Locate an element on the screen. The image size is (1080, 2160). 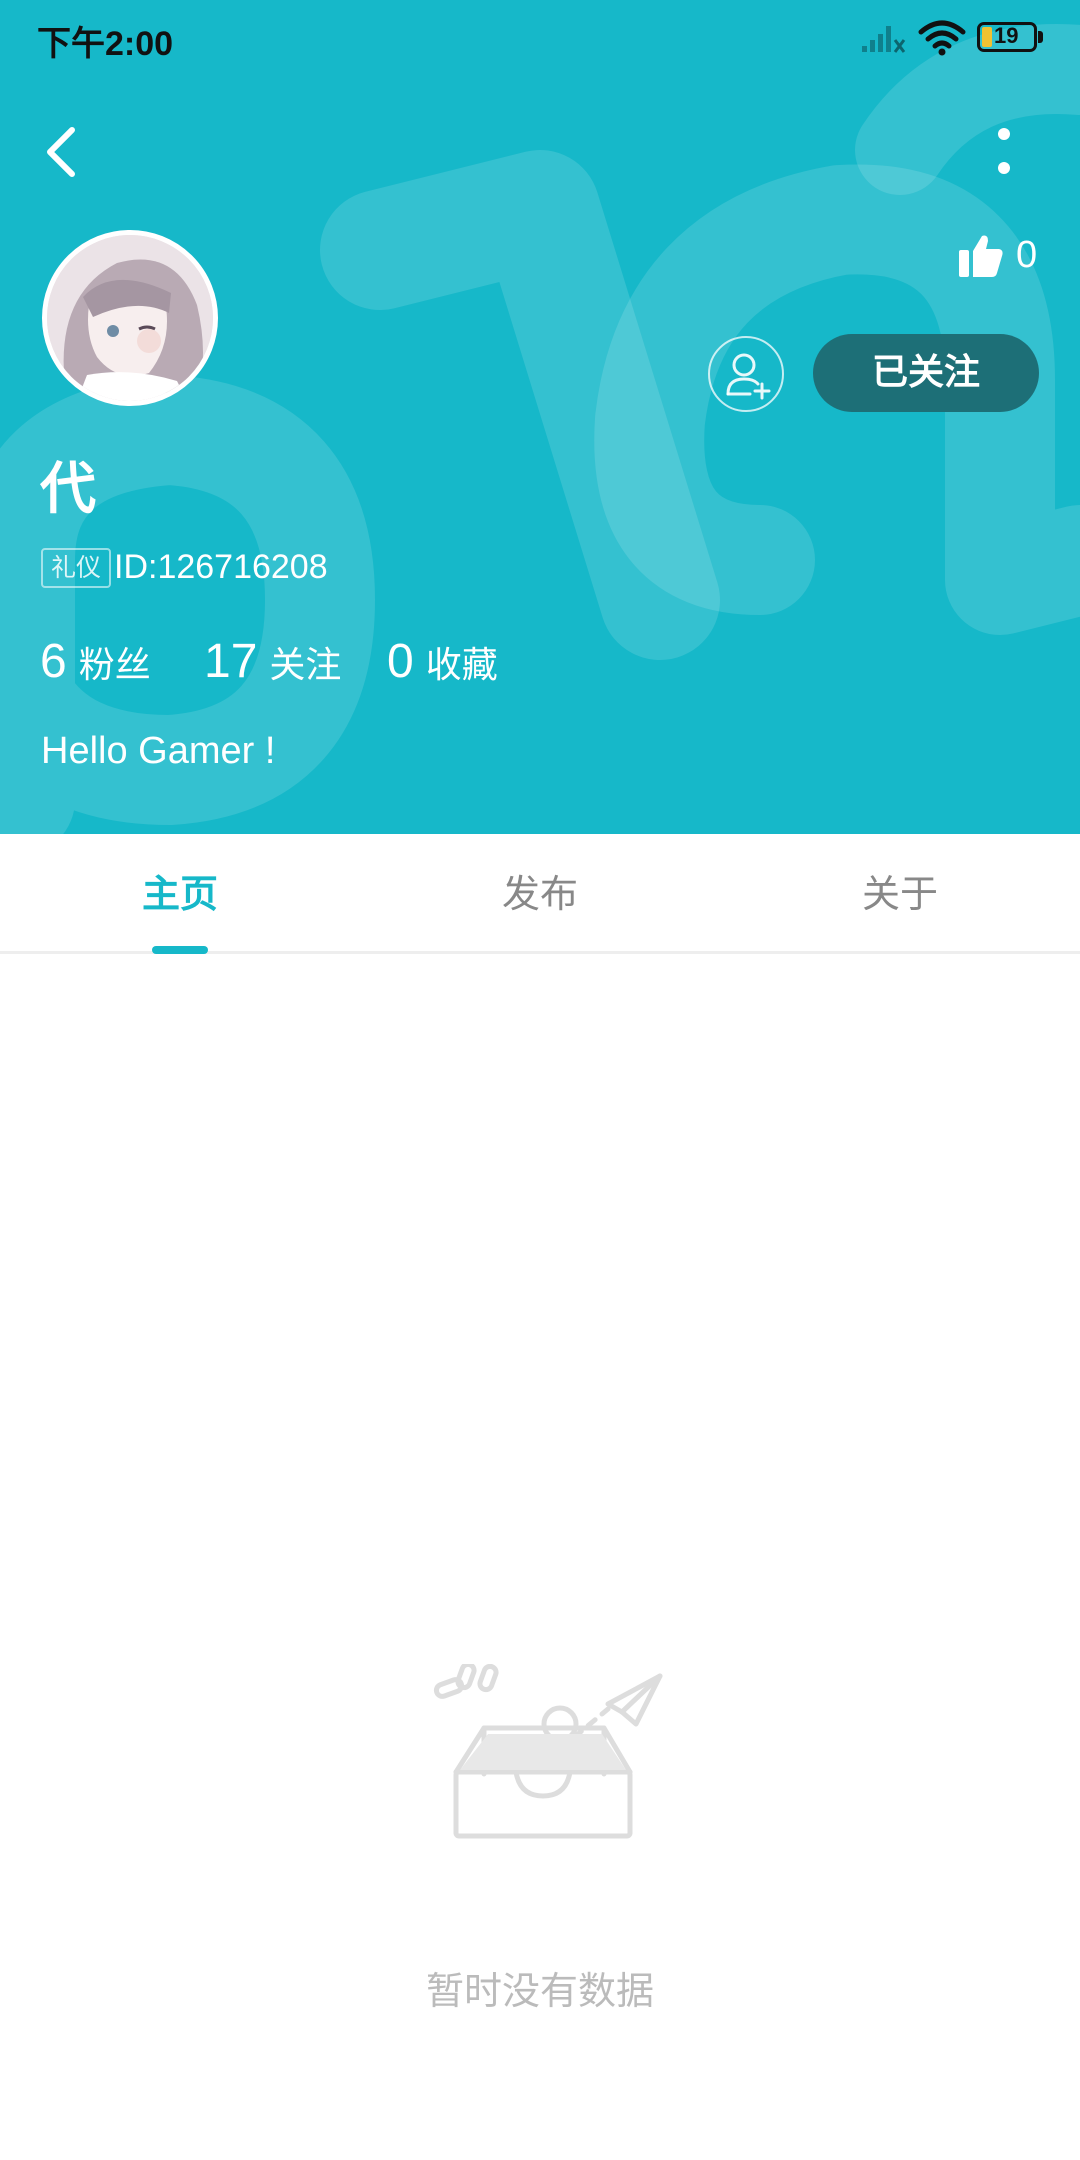
add-friend-button is located at coordinates (746, 374).